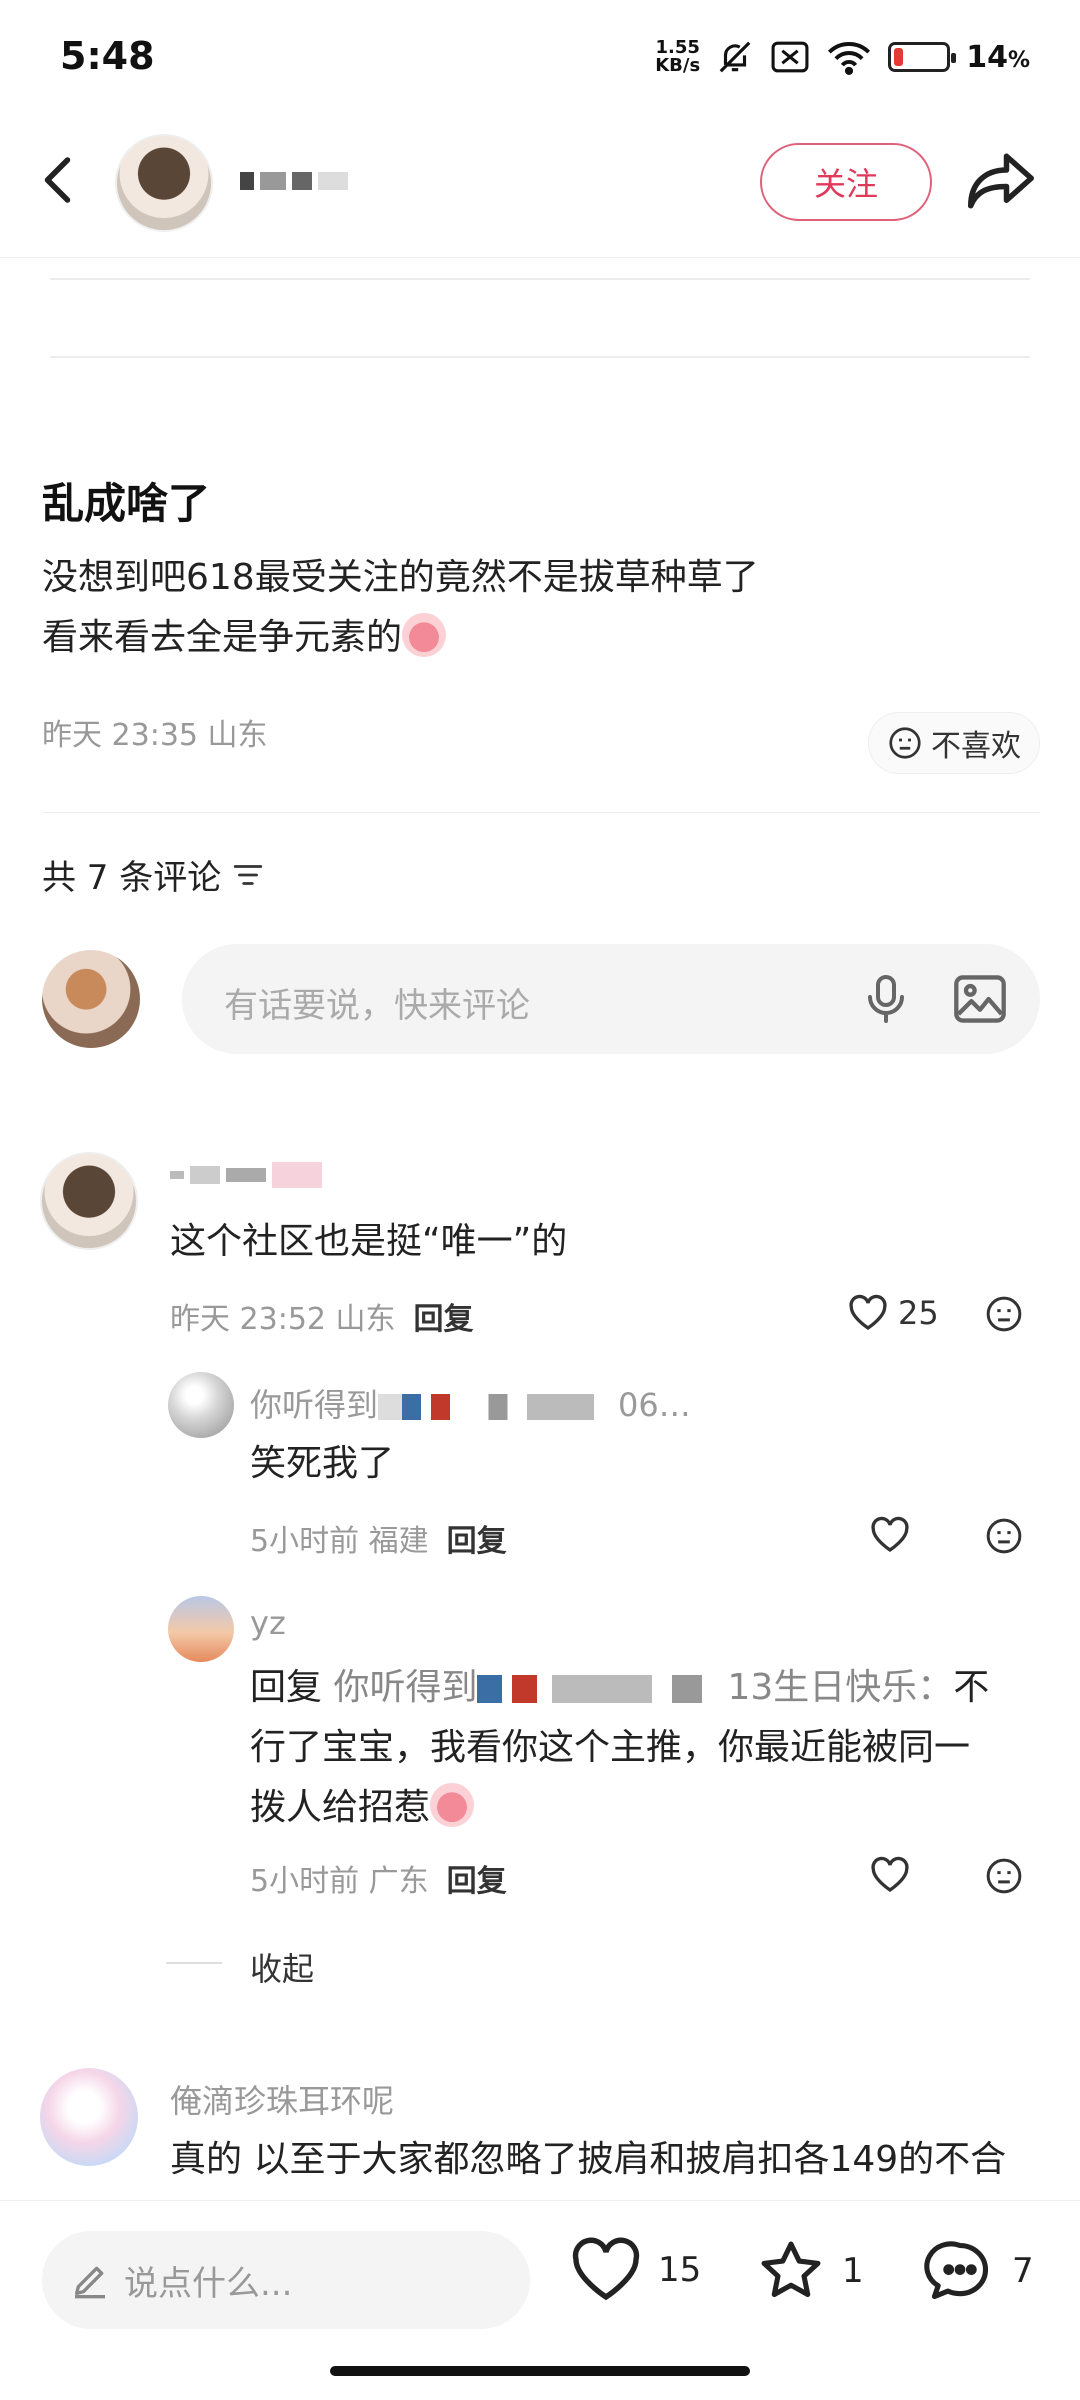 This screenshot has width=1080, height=2400. I want to click on top-bar: 关注, so click(540, 189).